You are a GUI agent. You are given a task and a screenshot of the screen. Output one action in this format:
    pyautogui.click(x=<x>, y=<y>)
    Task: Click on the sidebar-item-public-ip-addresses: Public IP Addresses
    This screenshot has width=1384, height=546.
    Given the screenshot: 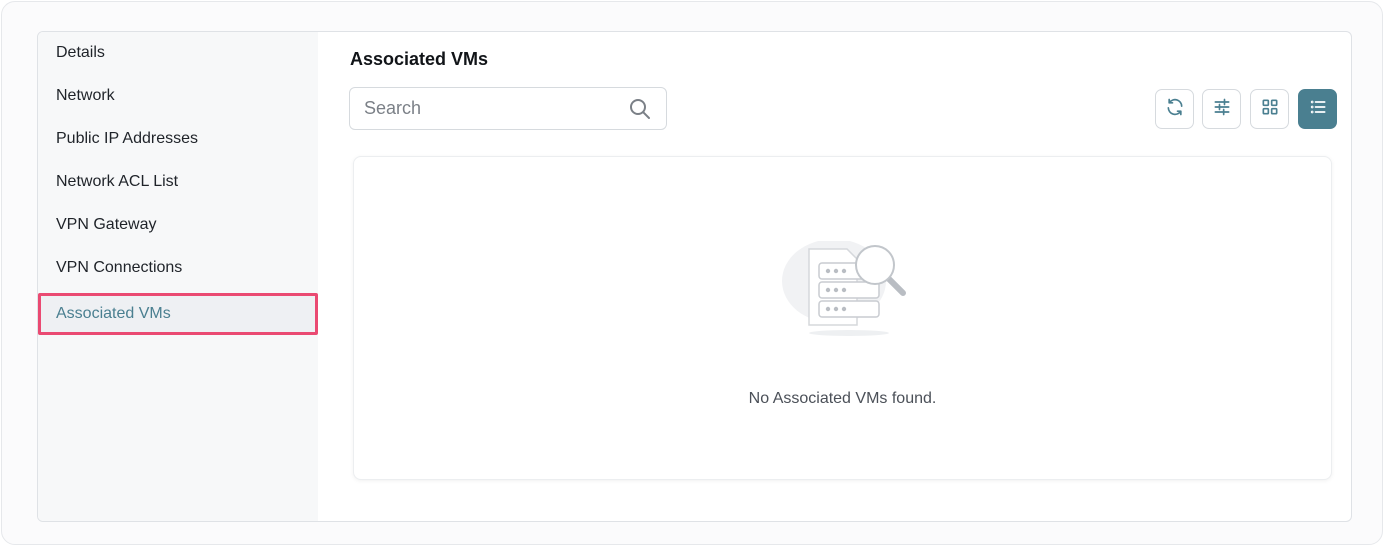 What is the action you would take?
    pyautogui.click(x=178, y=139)
    